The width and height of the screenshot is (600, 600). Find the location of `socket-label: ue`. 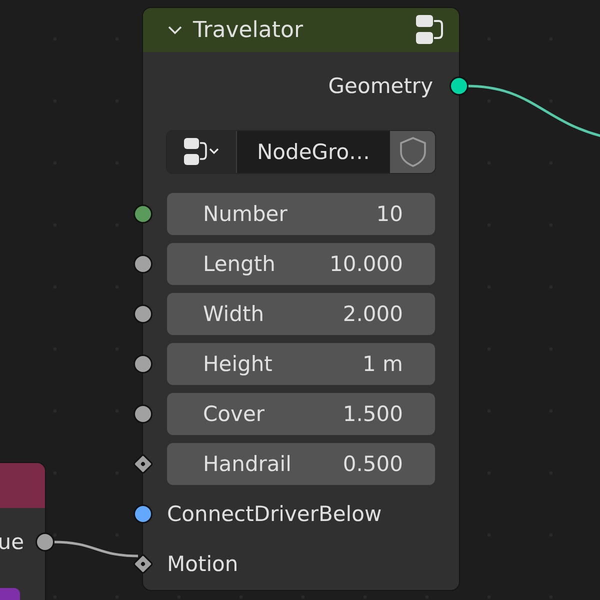

socket-label: ue is located at coordinates (12, 542).